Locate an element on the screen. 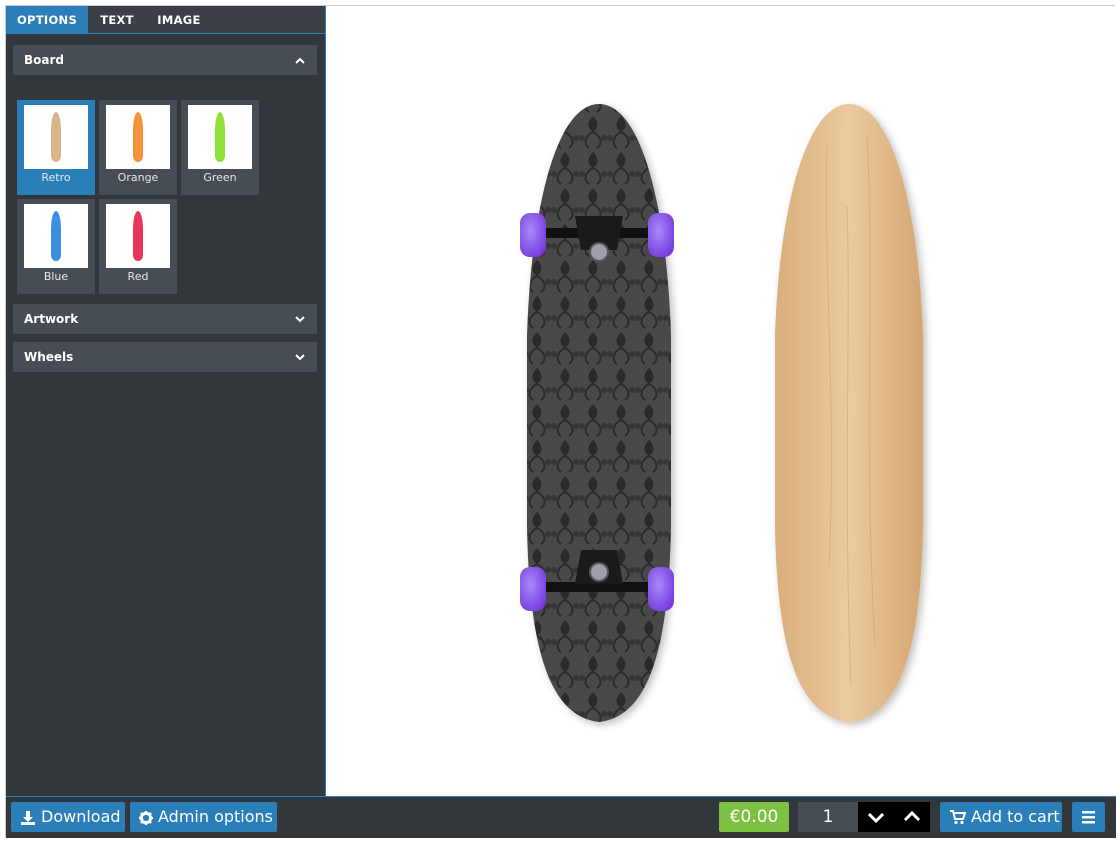 The image size is (1120, 842). swatch-label: Orange is located at coordinates (138, 177).